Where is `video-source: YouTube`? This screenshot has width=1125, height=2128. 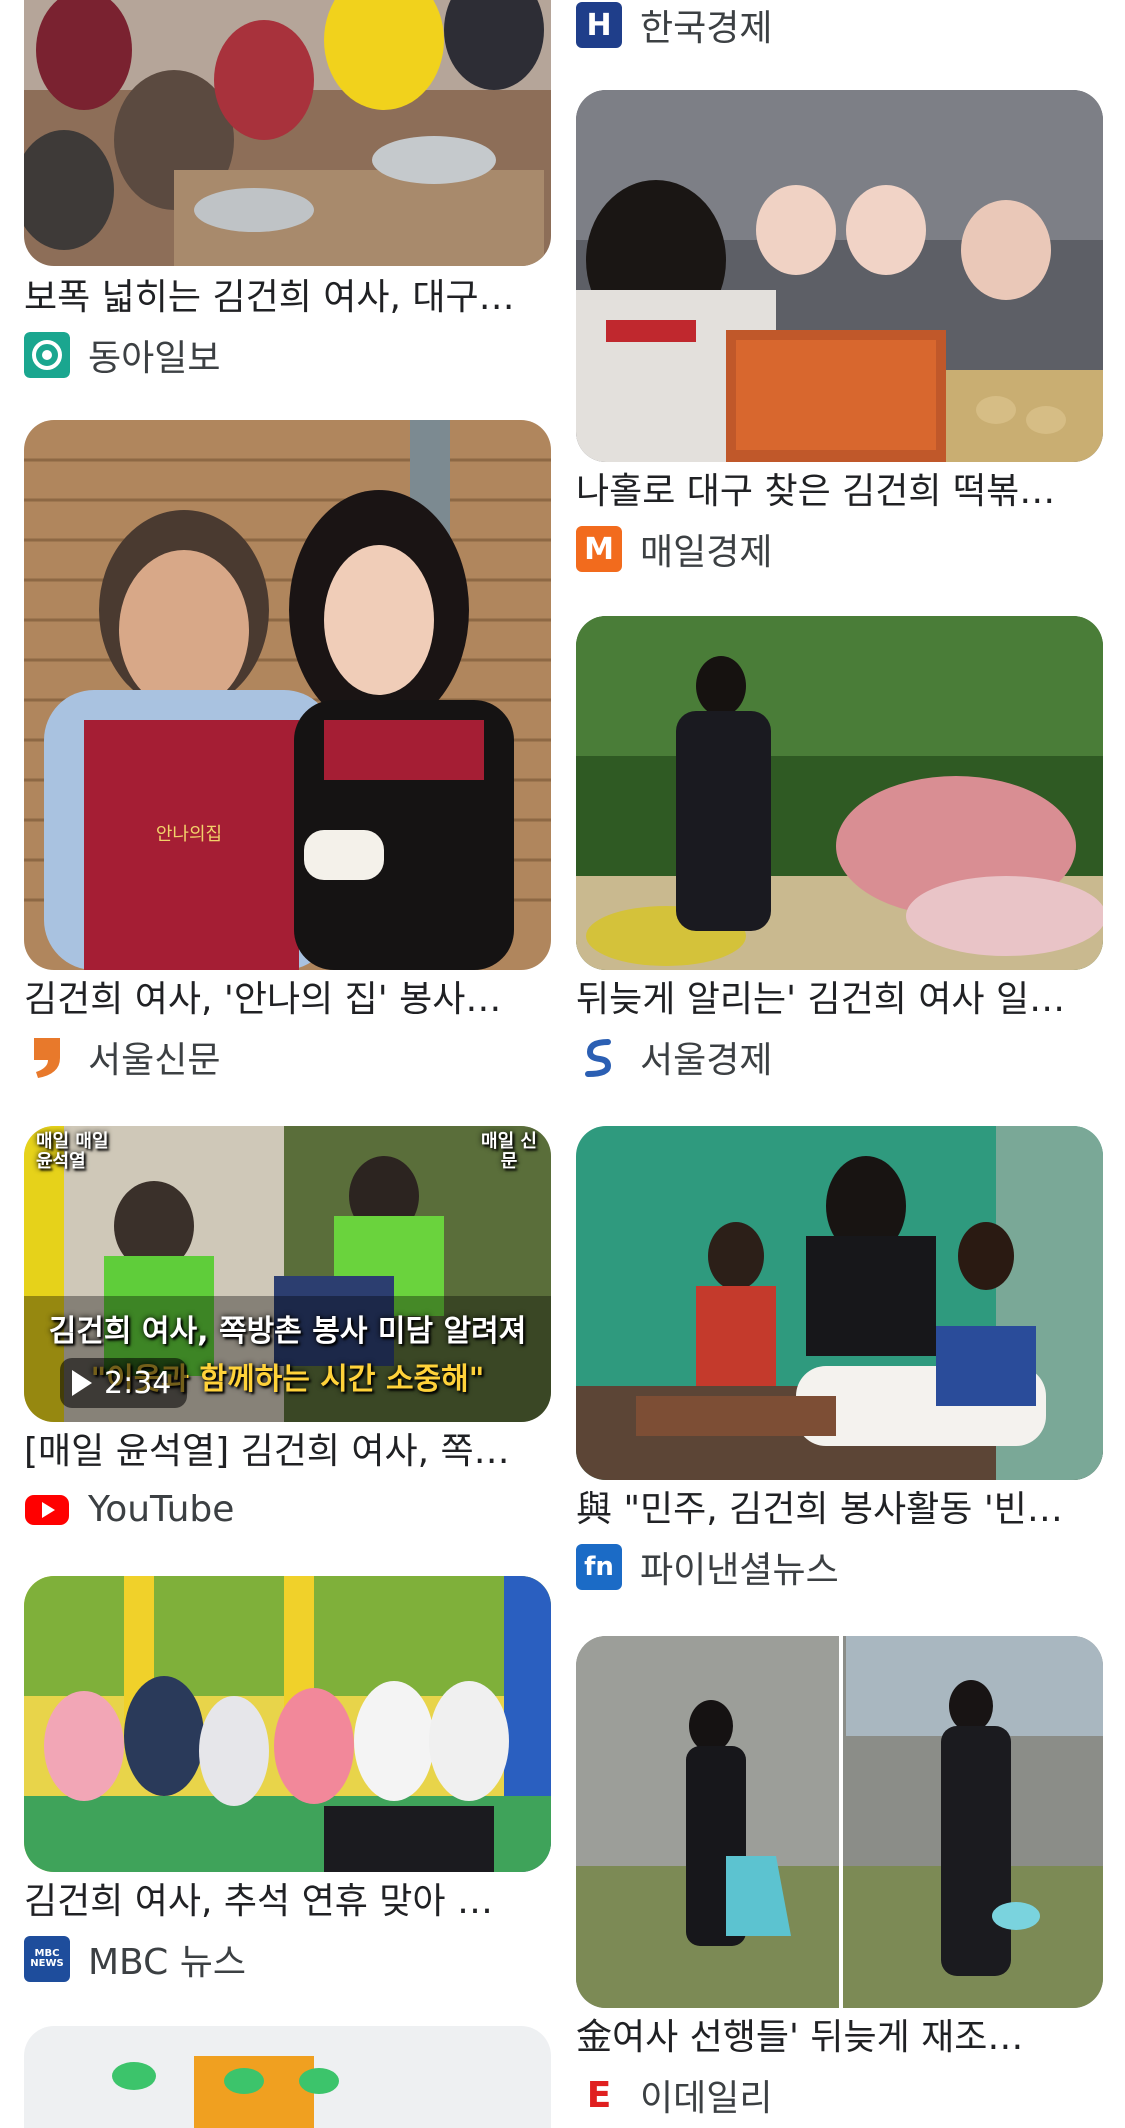
video-source: YouTube is located at coordinates (129, 1509).